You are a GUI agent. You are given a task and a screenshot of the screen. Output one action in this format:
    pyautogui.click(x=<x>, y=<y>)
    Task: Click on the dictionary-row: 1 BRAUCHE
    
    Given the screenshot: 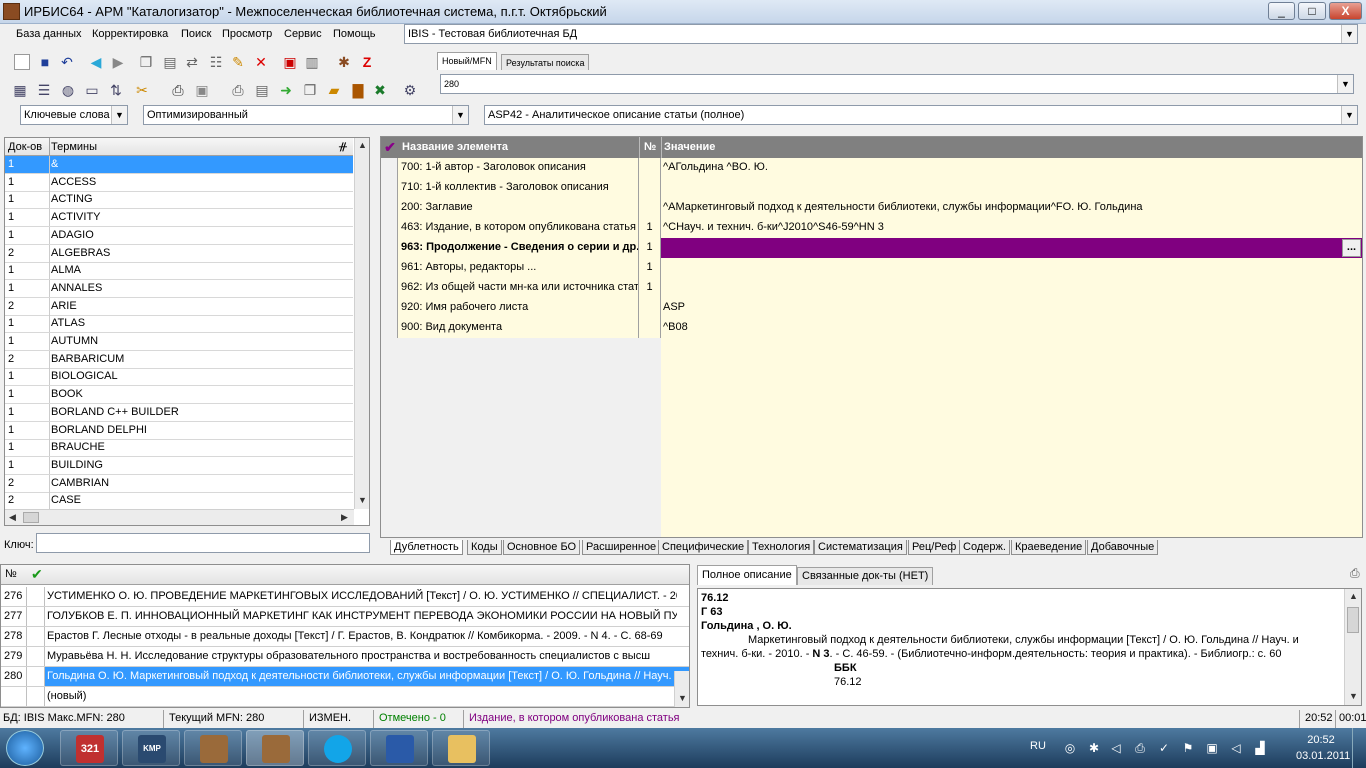 What is the action you would take?
    pyautogui.click(x=179, y=448)
    